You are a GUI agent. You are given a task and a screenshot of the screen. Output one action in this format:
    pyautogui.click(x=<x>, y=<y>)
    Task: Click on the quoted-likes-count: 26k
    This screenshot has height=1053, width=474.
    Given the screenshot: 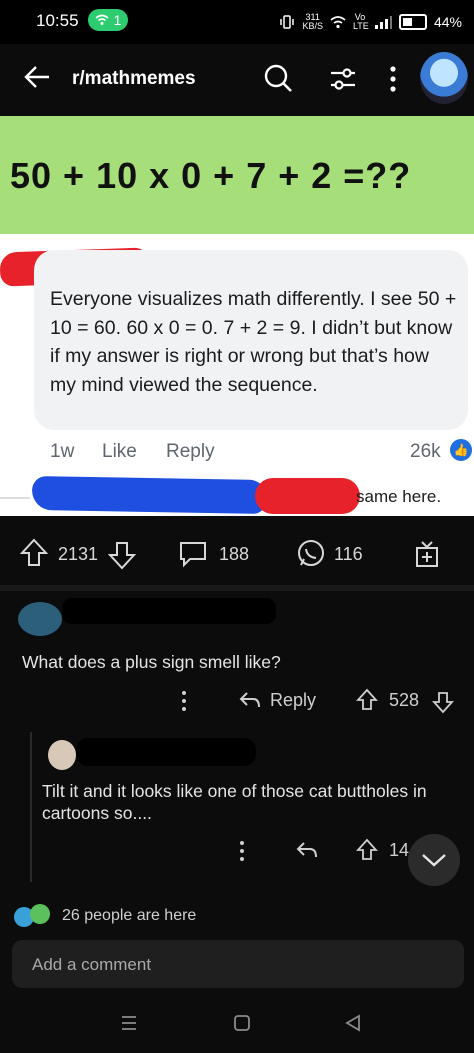 What is the action you would take?
    pyautogui.click(x=425, y=451)
    